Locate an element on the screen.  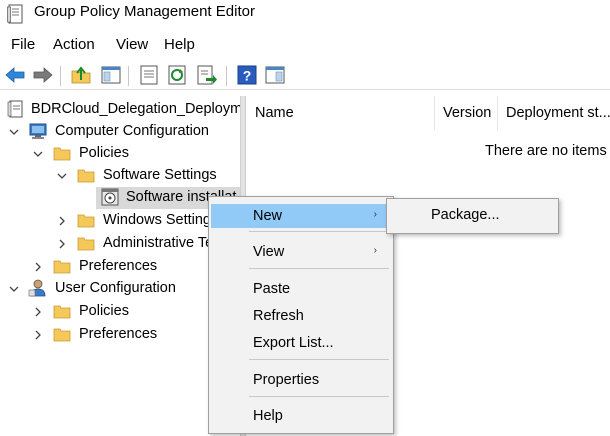
title-bar: Group Policy Management Editor is located at coordinates (305, 15).